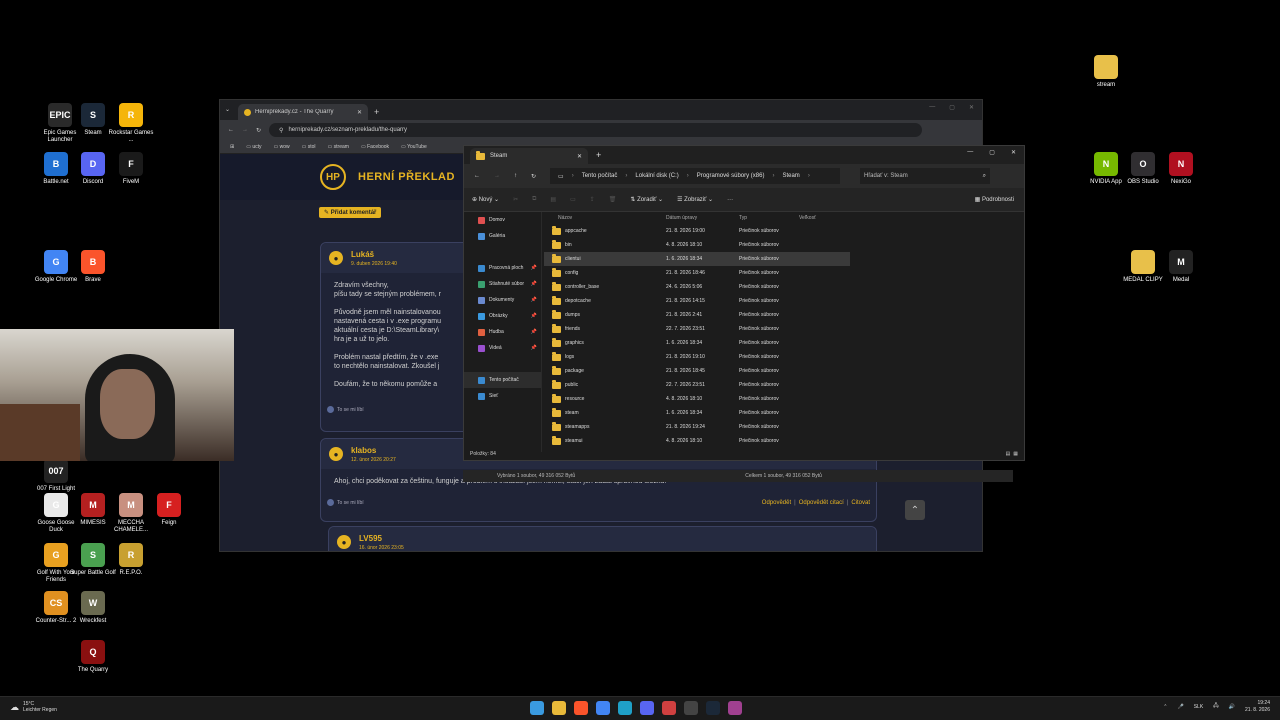 This screenshot has width=1280, height=720. What do you see at coordinates (534, 199) in the screenshot?
I see `copy-icon: ⧉` at bounding box center [534, 199].